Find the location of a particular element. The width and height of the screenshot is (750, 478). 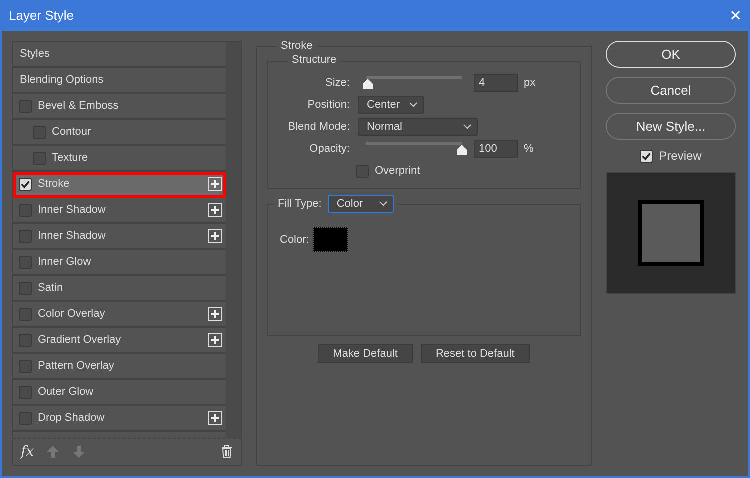

trash-icon is located at coordinates (227, 452).